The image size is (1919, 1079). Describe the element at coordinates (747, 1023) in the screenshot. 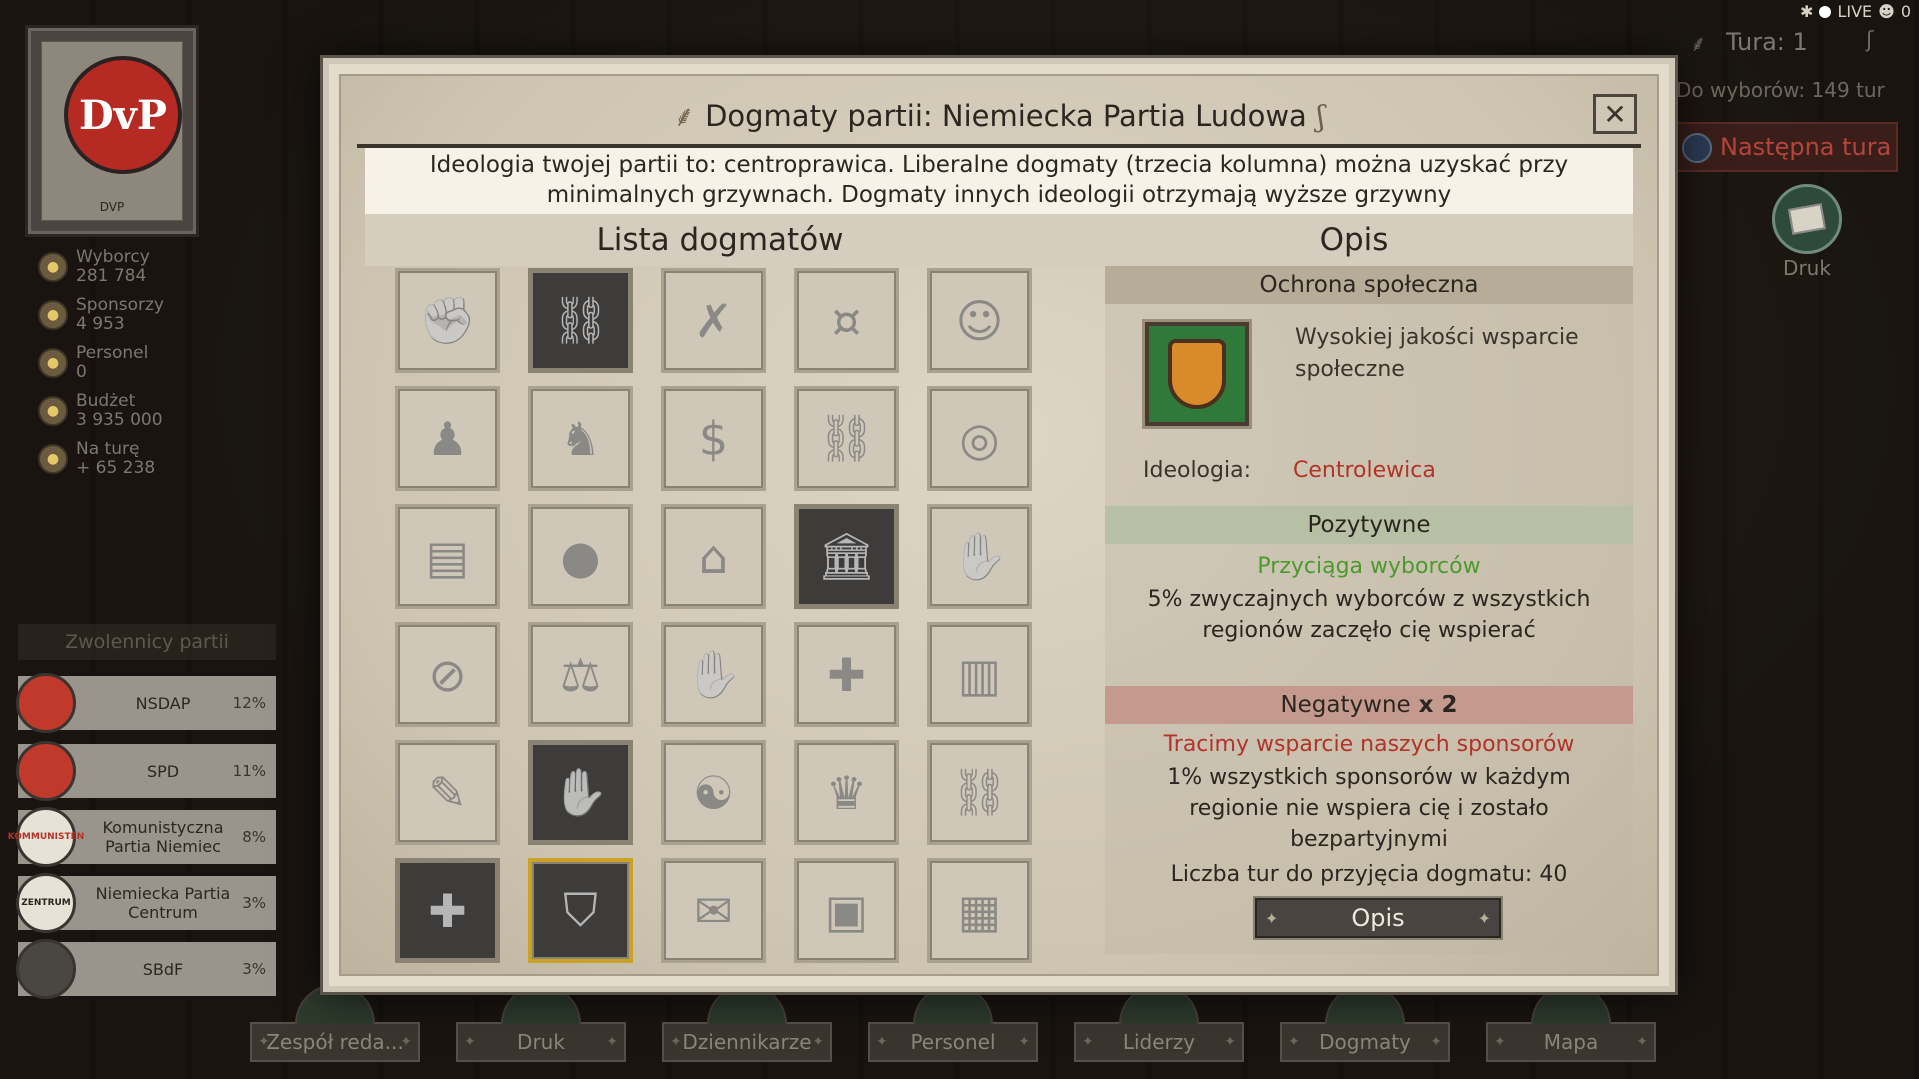

I see `nav-journalists: ✦ Dziennikarze ✦` at that location.